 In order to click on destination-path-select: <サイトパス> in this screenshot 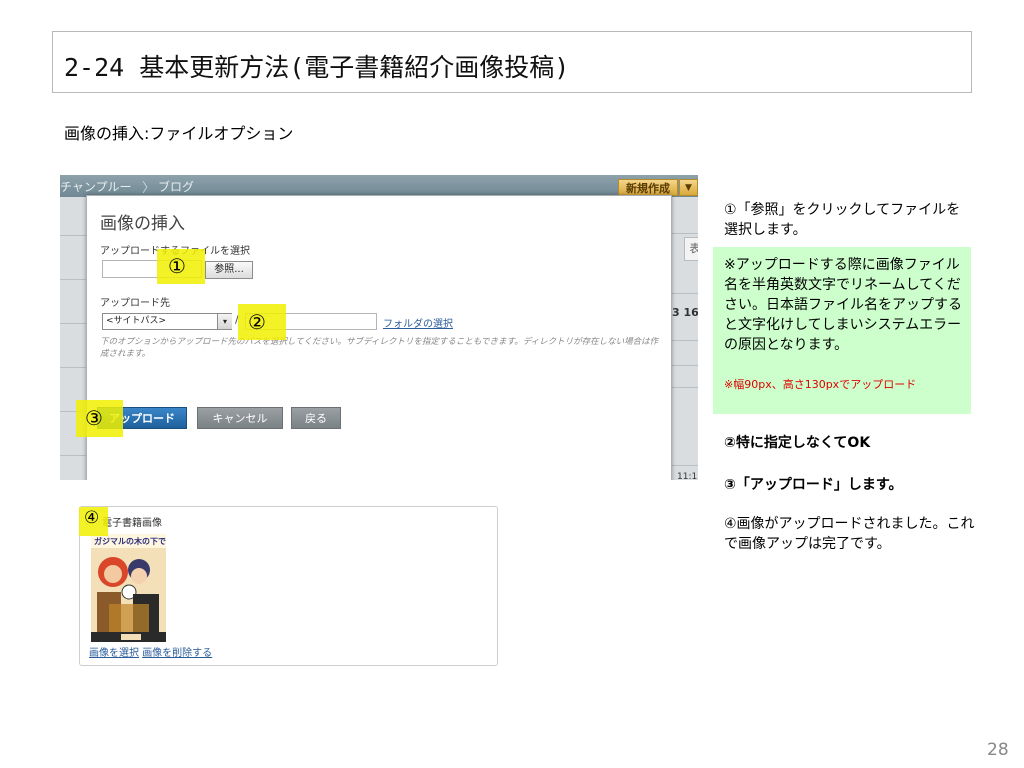, I will do `click(167, 321)`.